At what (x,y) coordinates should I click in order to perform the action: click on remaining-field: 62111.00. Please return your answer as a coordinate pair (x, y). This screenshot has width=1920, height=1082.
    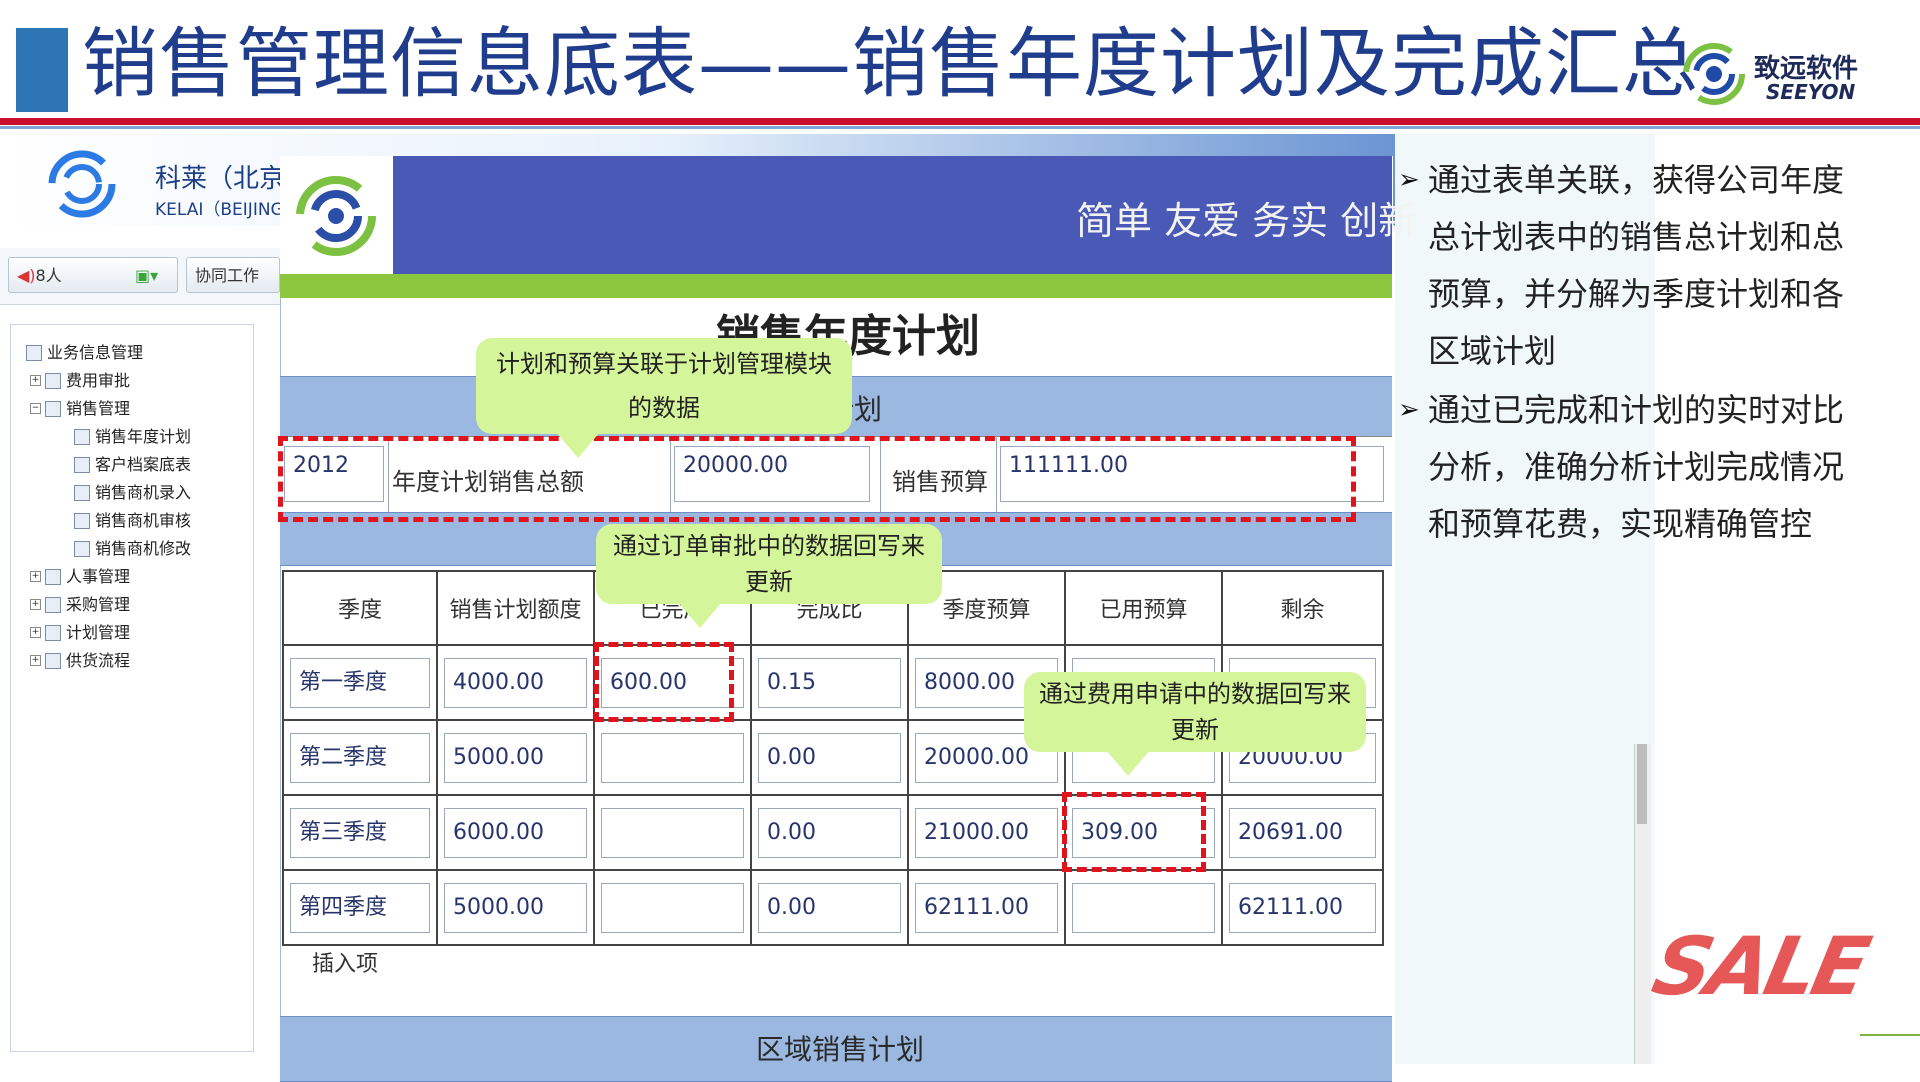
    Looking at the image, I should click on (1302, 907).